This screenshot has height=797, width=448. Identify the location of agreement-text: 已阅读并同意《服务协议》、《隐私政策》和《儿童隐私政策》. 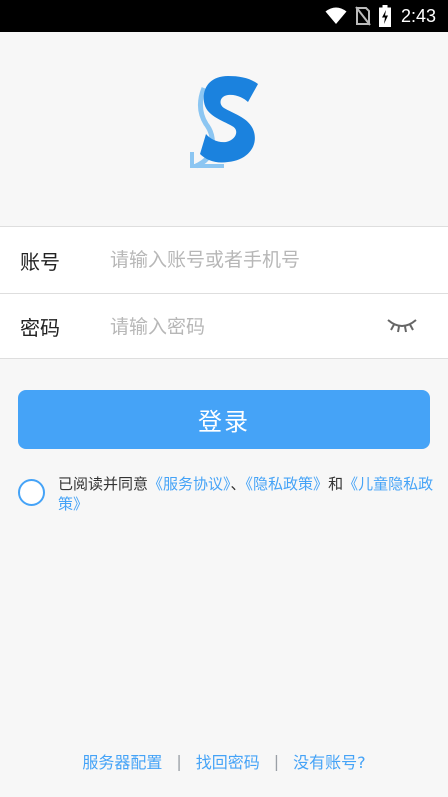
(247, 494).